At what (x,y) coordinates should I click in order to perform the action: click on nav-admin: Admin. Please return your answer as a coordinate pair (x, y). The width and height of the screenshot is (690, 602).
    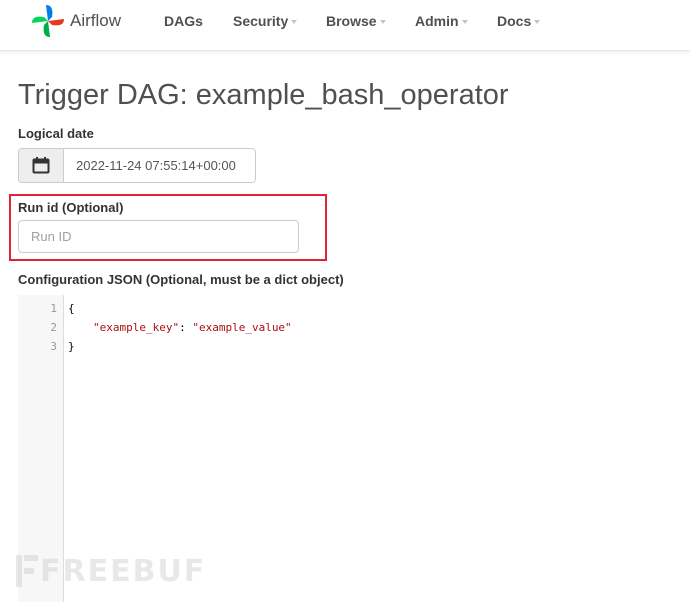
    Looking at the image, I should click on (441, 21).